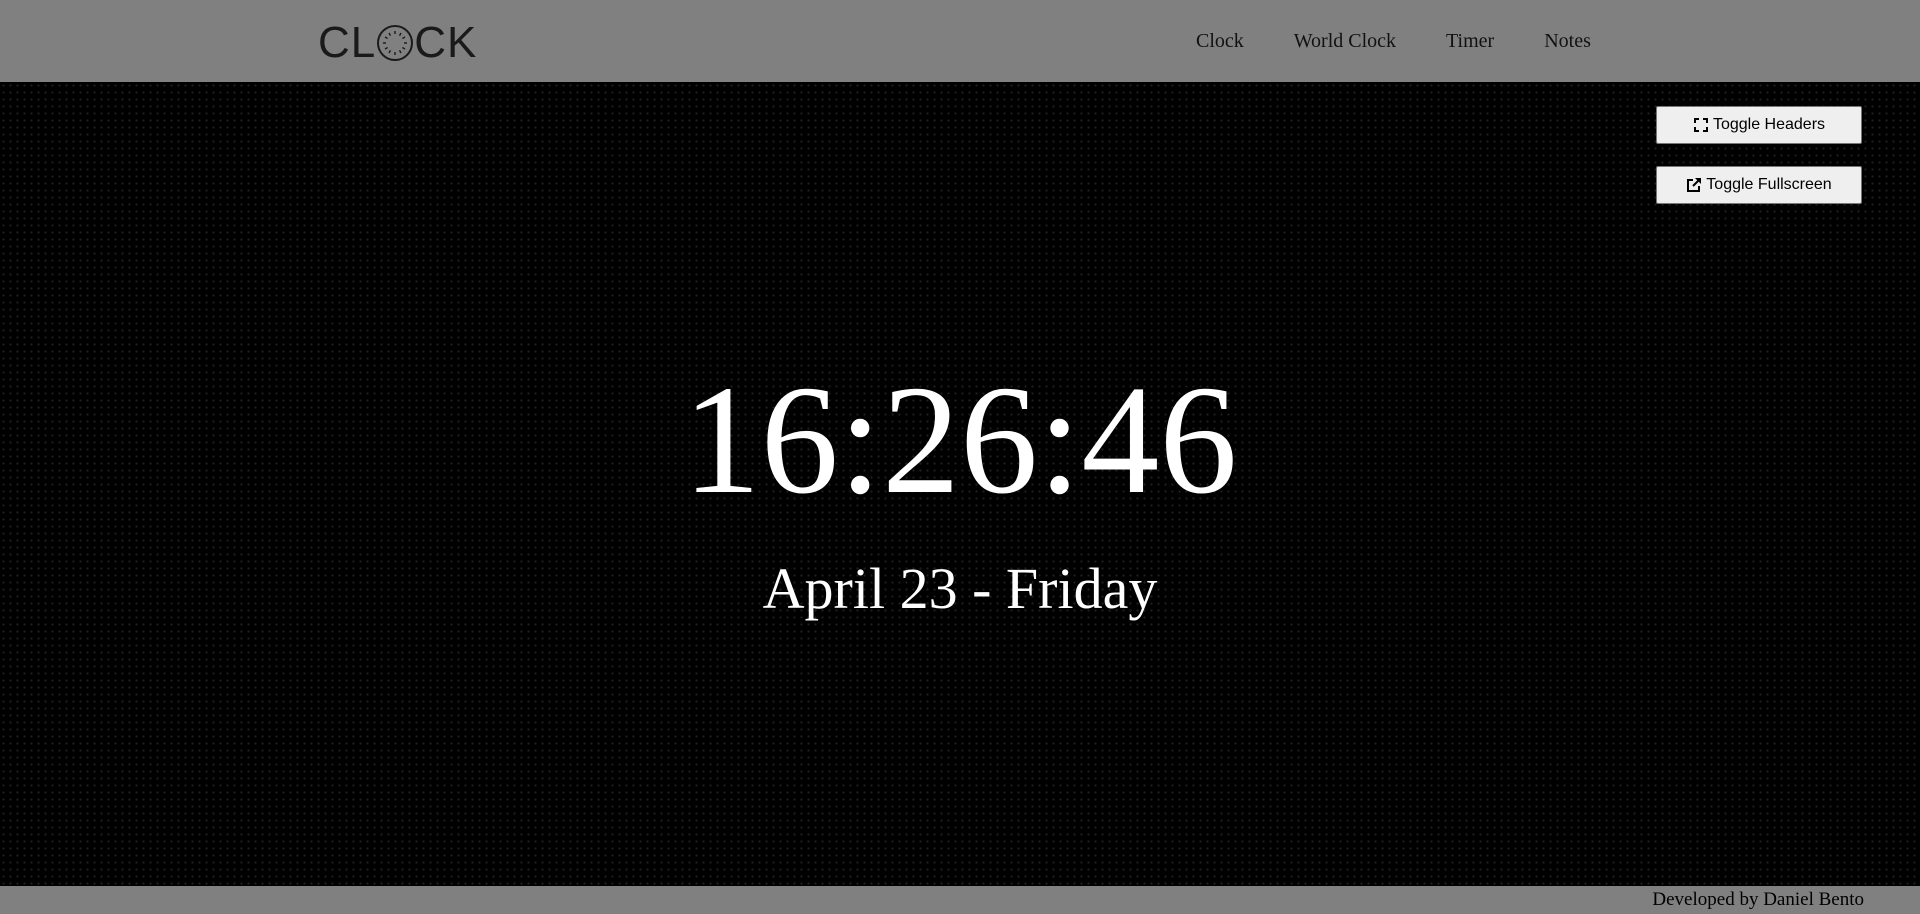 The height and width of the screenshot is (914, 1920). What do you see at coordinates (1769, 124) in the screenshot?
I see `toggle-headers-label: Toggle Headers` at bounding box center [1769, 124].